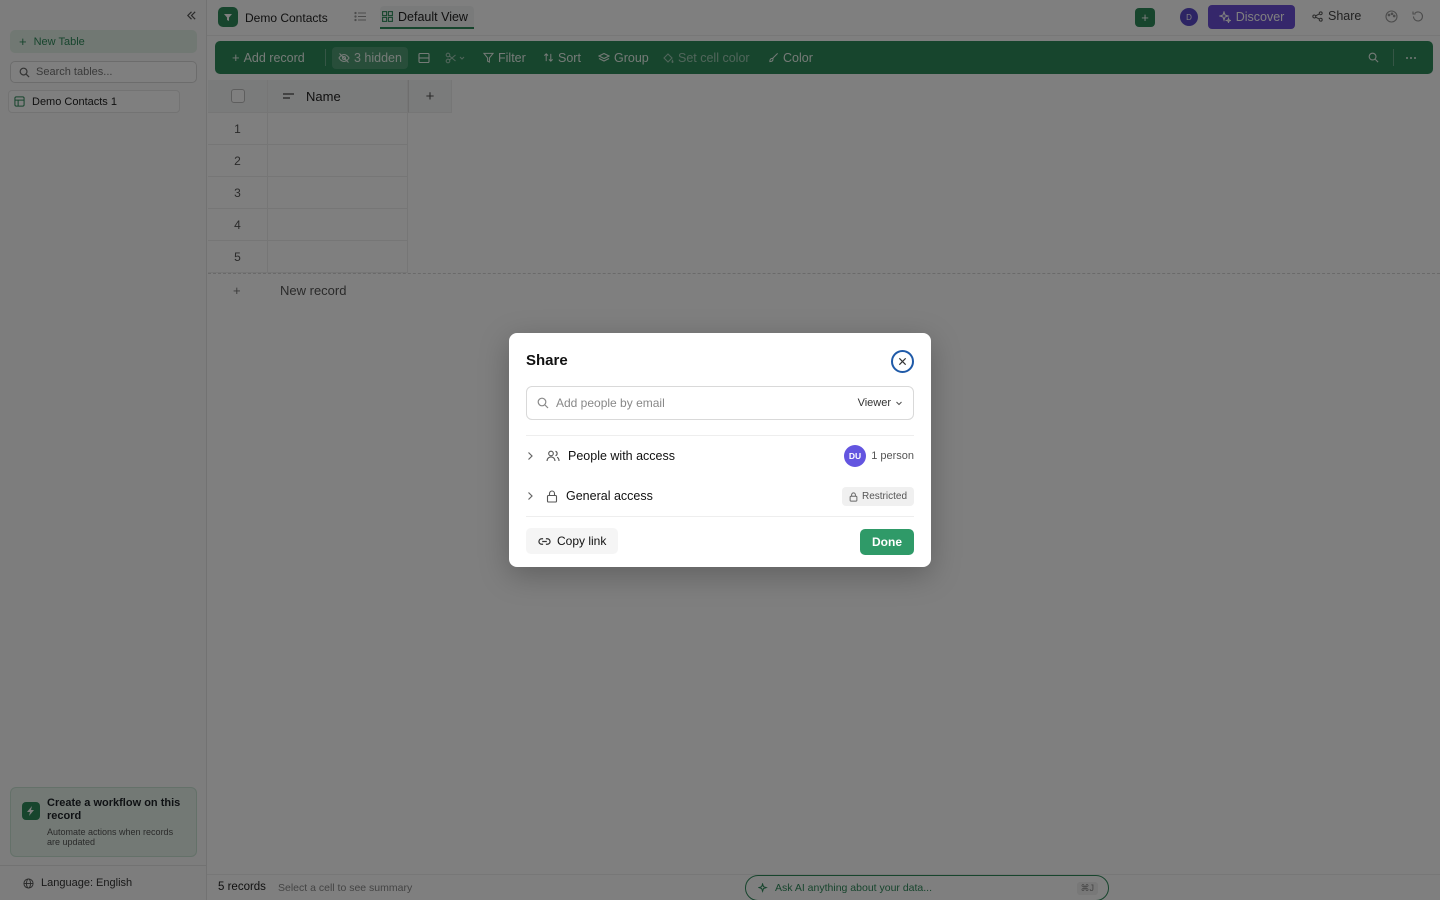 This screenshot has width=1440, height=900. Describe the element at coordinates (547, 360) in the screenshot. I see `dialog-title: Share` at that location.